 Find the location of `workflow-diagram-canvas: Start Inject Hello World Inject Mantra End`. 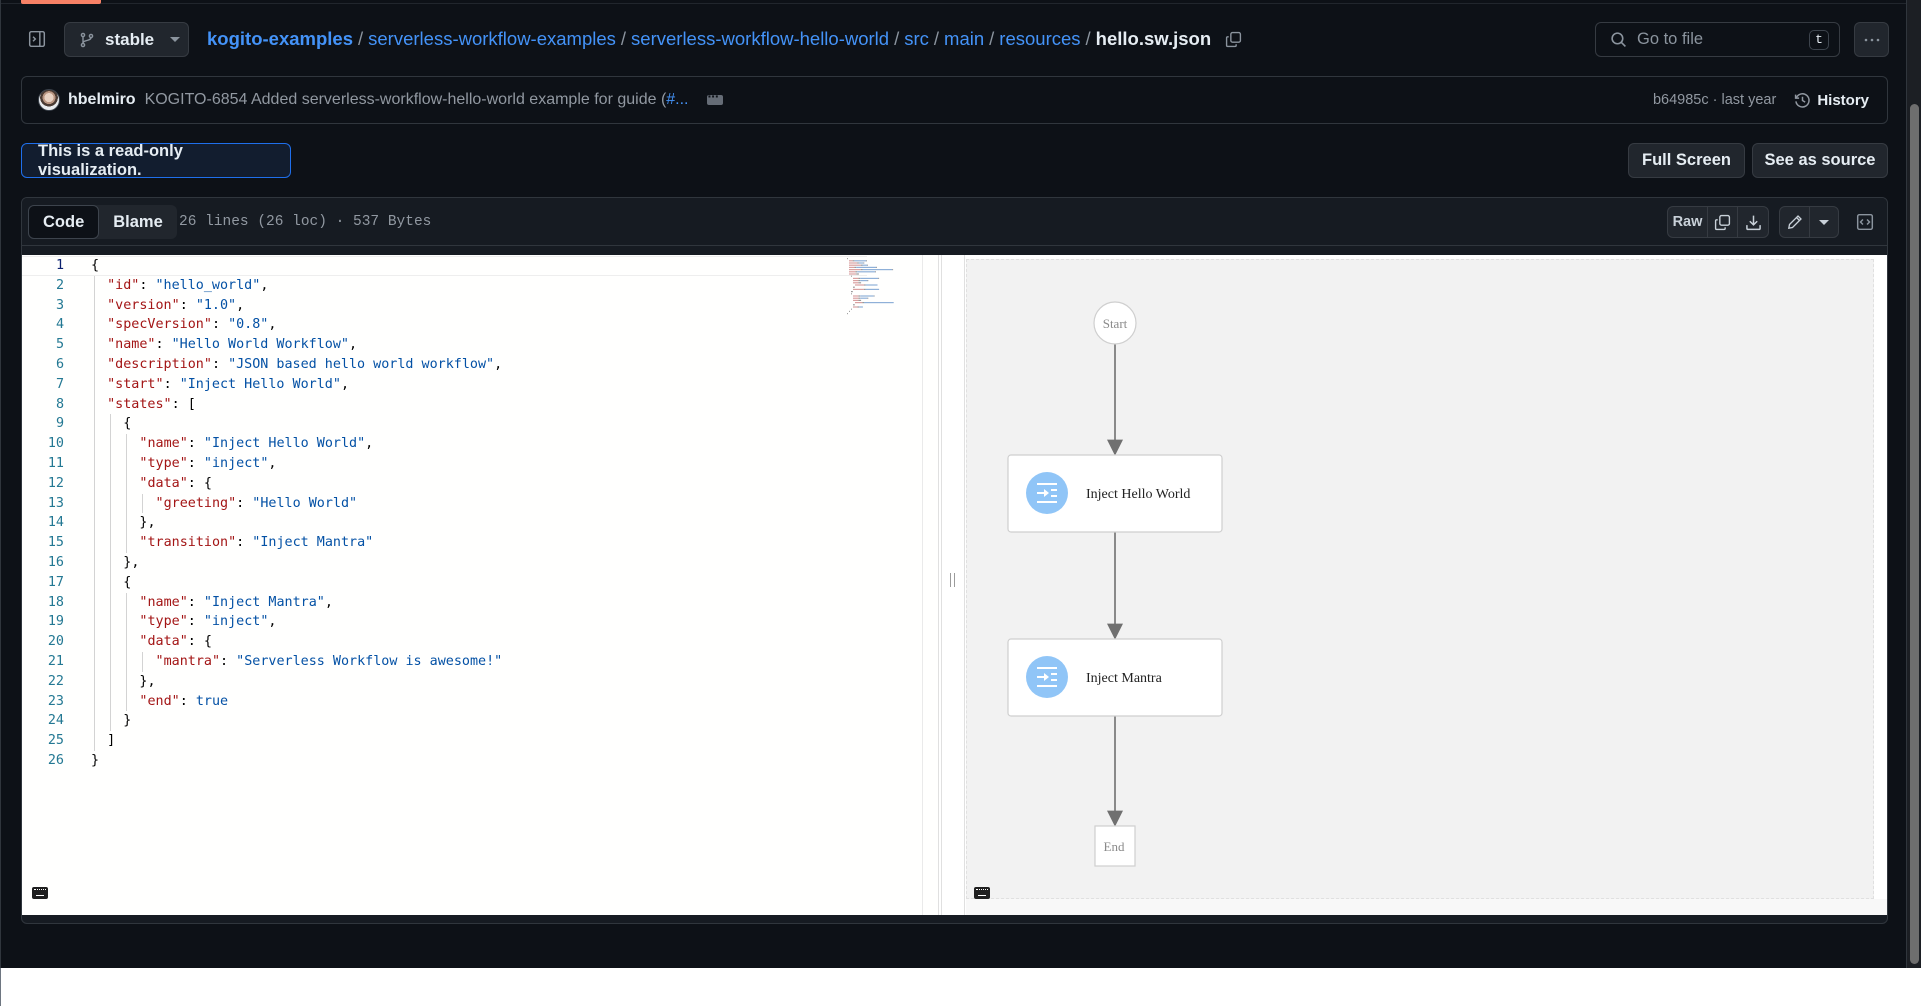

workflow-diagram-canvas: Start Inject Hello World Inject Mantra End is located at coordinates (1115, 584).